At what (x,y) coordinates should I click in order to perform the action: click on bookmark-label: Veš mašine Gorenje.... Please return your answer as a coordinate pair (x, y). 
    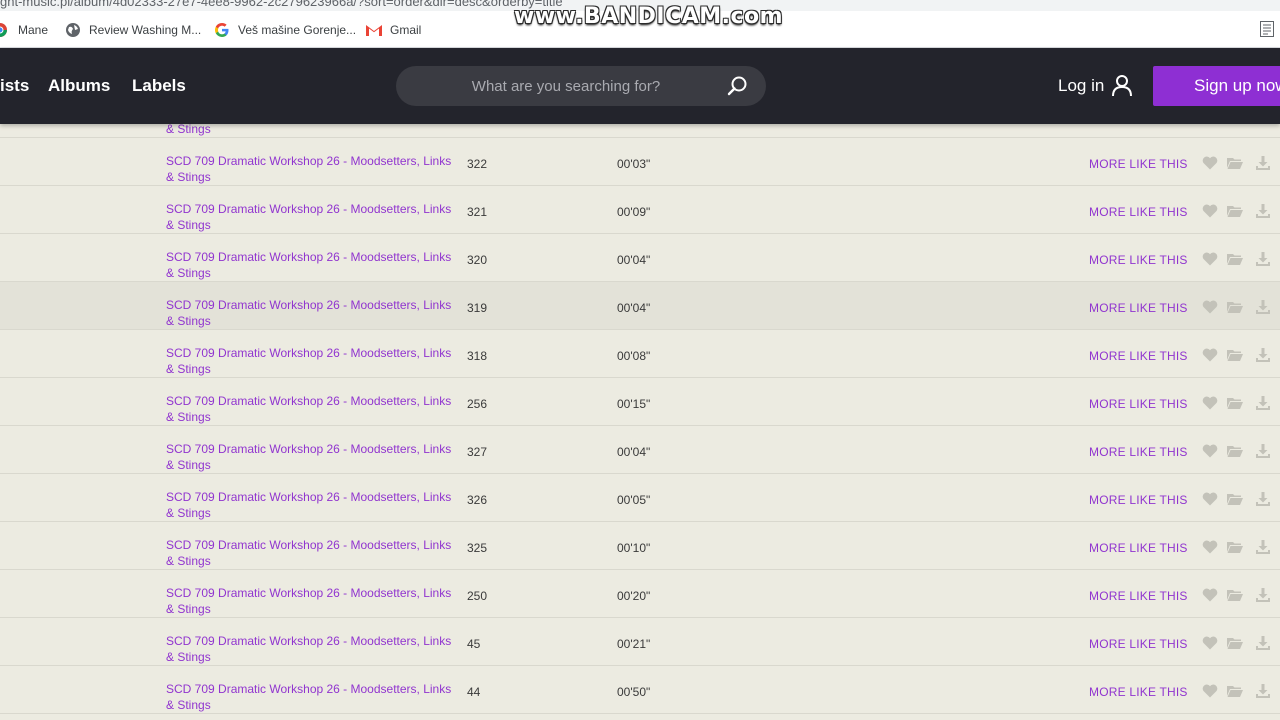
    Looking at the image, I should click on (297, 29).